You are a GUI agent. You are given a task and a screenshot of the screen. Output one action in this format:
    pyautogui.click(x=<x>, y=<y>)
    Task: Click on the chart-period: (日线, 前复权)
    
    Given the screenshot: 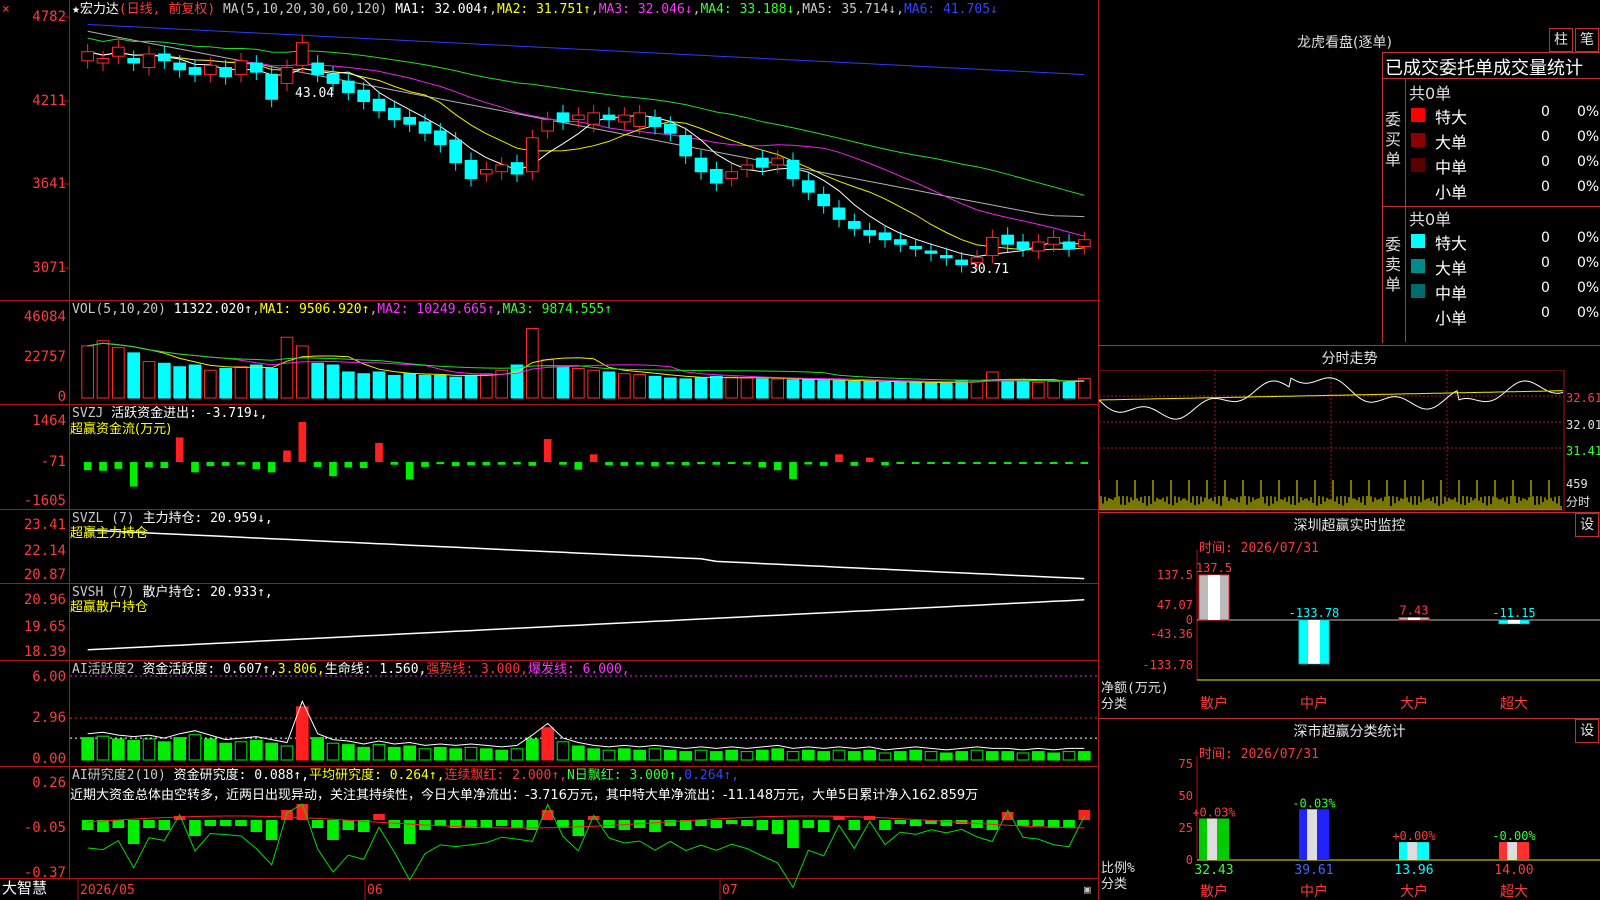 What is the action you would take?
    pyautogui.click(x=167, y=9)
    